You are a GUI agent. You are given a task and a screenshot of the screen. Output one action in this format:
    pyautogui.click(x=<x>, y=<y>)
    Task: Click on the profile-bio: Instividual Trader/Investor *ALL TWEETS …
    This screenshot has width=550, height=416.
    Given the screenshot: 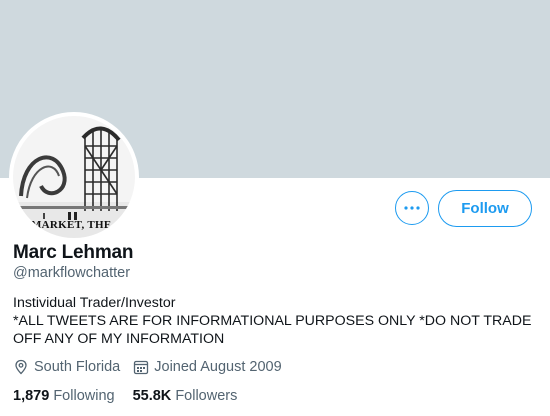 What is the action you would take?
    pyautogui.click(x=272, y=321)
    